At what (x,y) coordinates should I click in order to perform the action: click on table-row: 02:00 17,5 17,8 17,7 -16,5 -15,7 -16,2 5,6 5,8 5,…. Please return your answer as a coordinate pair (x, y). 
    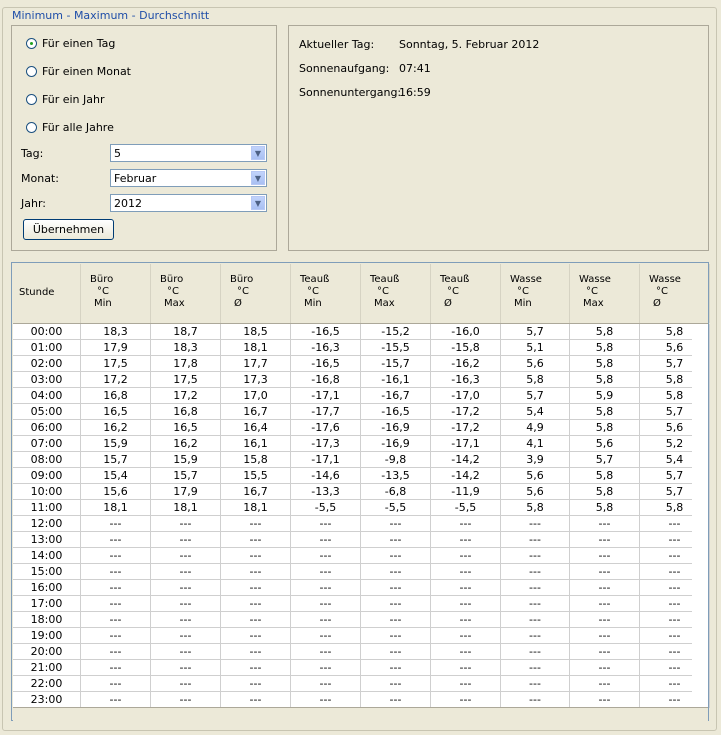
    Looking at the image, I should click on (361, 364).